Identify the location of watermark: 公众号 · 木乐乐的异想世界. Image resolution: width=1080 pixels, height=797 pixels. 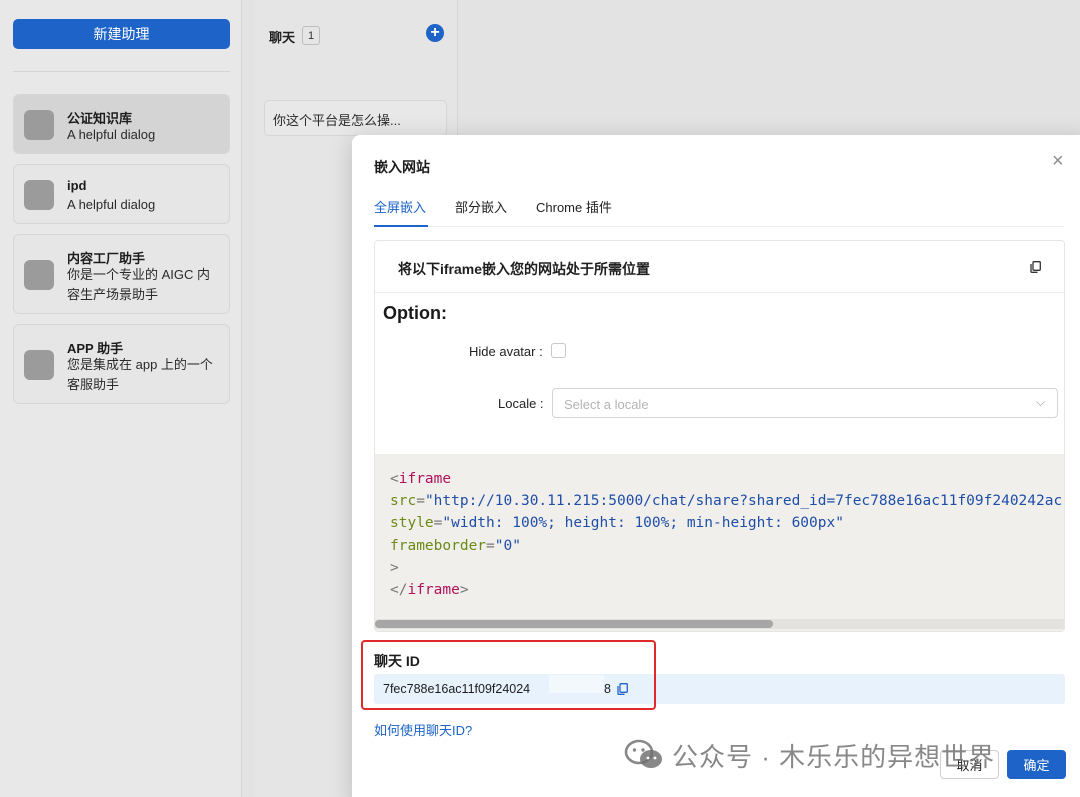
(809, 755).